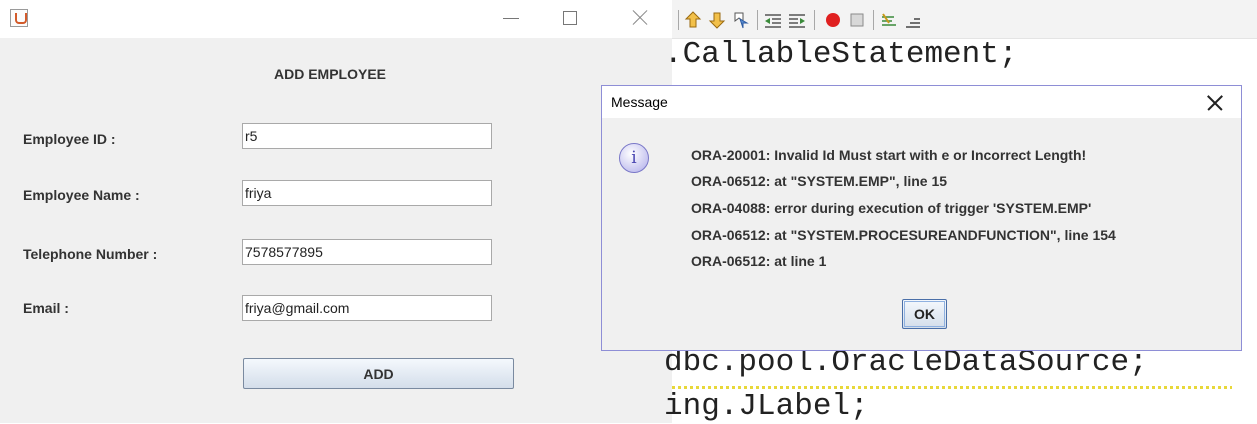 The image size is (1257, 424). What do you see at coordinates (693, 20) in the screenshot?
I see `previous-bookmark-icon` at bounding box center [693, 20].